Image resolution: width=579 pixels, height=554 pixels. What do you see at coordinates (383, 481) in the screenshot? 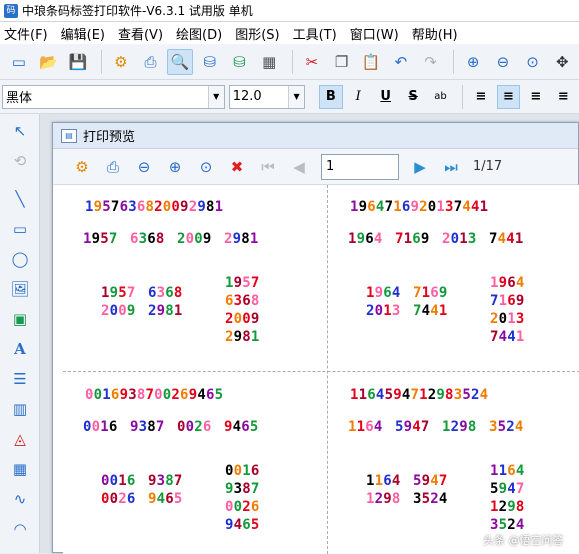
I see `label-block-group-1: 1164` at bounding box center [383, 481].